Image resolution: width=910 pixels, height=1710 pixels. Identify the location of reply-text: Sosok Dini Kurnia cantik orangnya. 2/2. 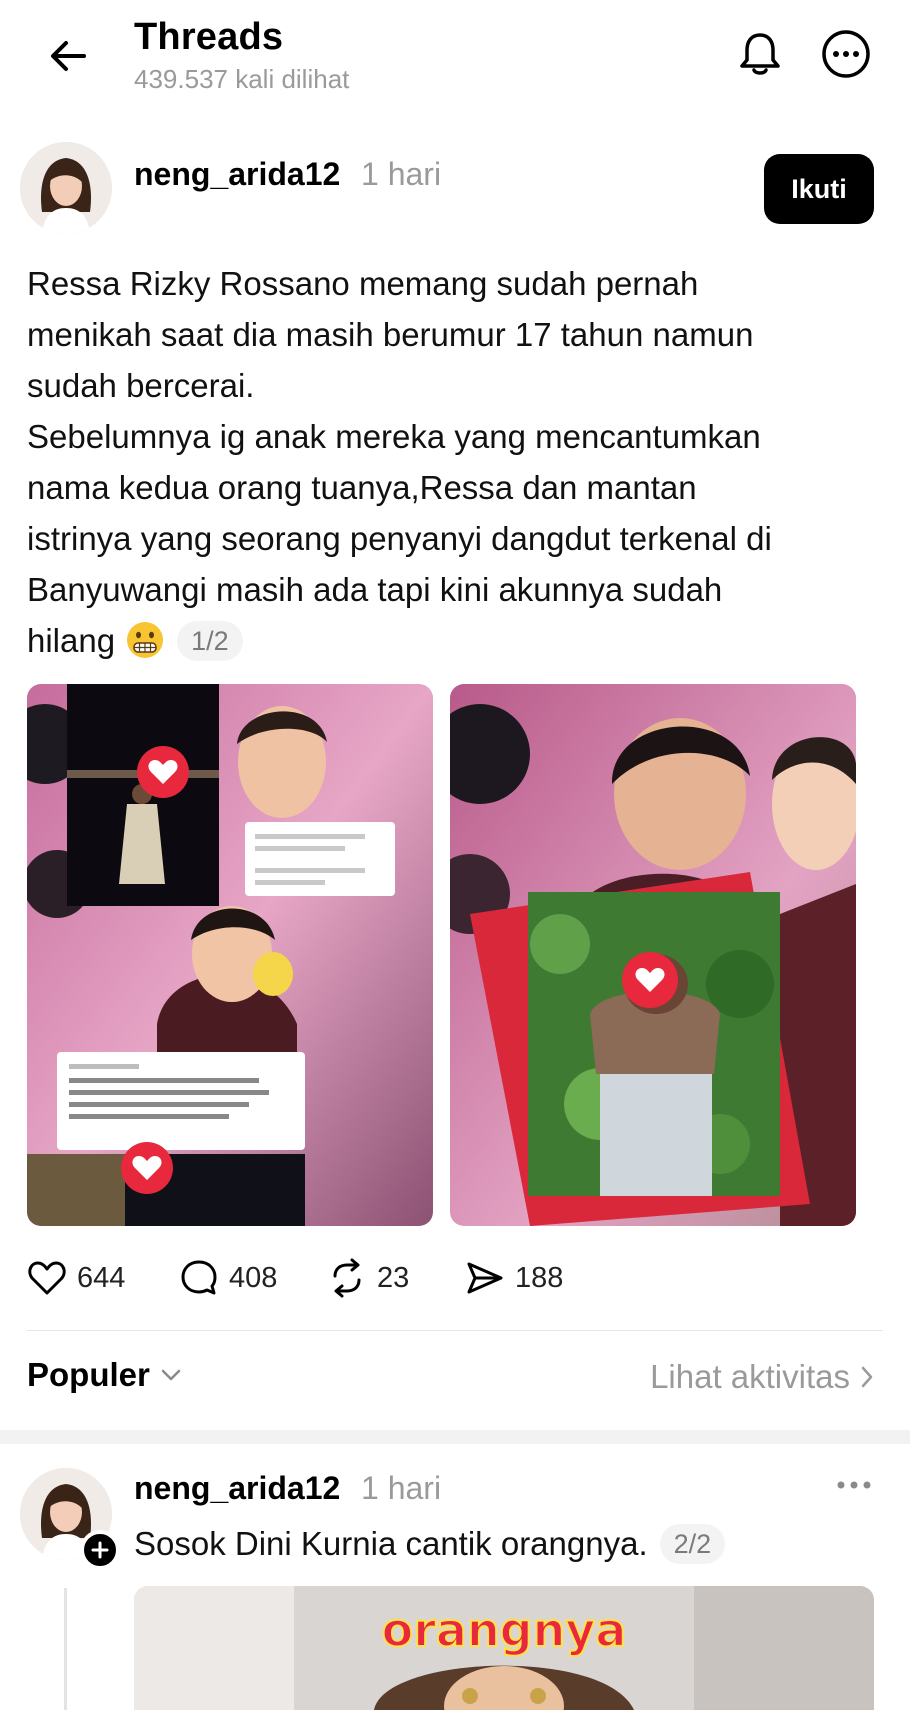
(430, 1544).